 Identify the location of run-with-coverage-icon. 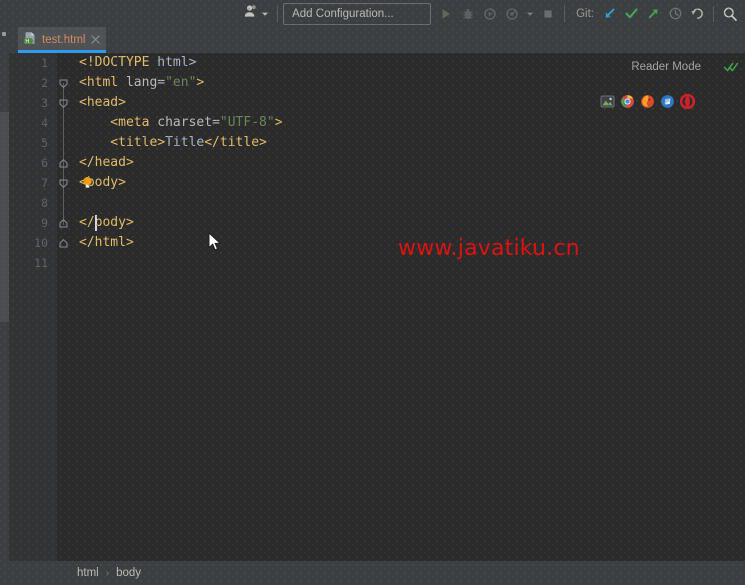
(490, 14).